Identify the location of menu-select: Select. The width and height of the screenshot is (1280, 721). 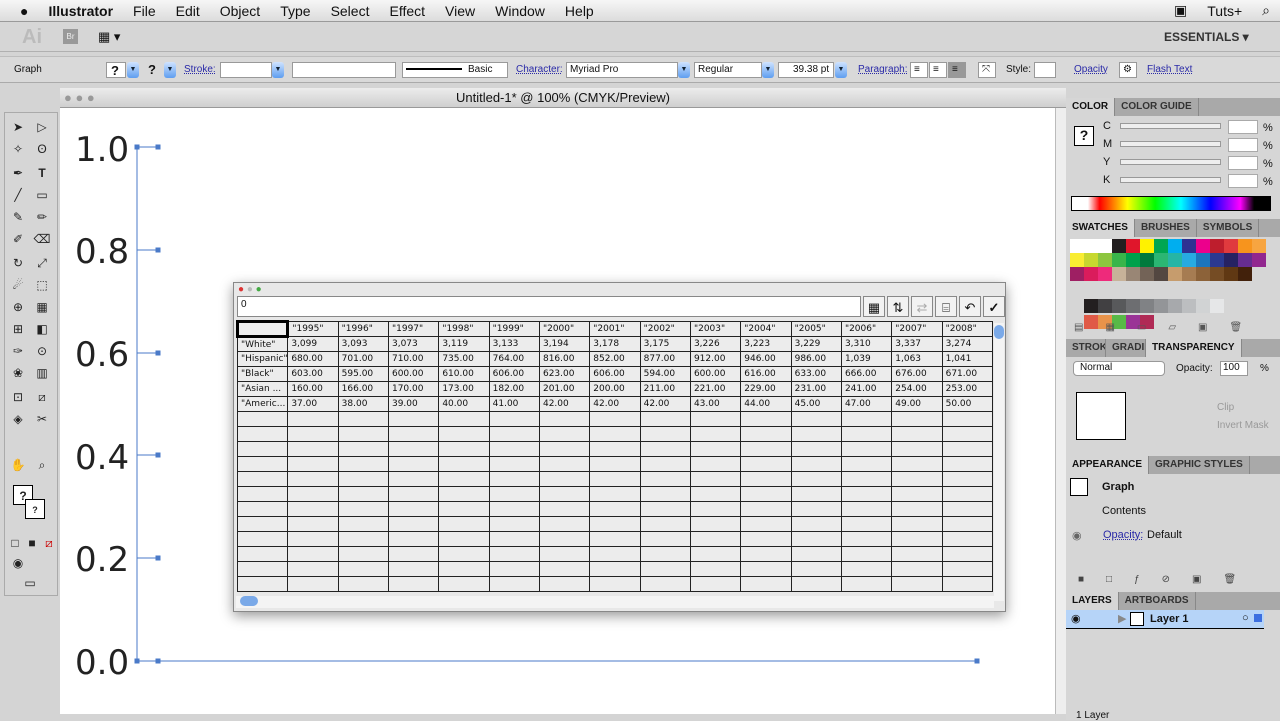
(350, 11).